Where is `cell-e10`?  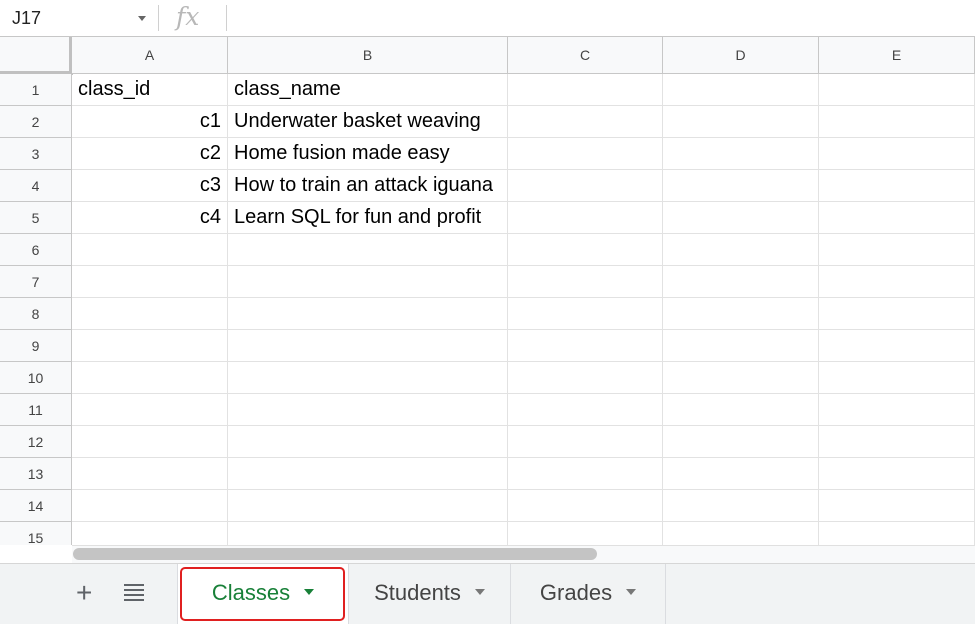
cell-e10 is located at coordinates (897, 378).